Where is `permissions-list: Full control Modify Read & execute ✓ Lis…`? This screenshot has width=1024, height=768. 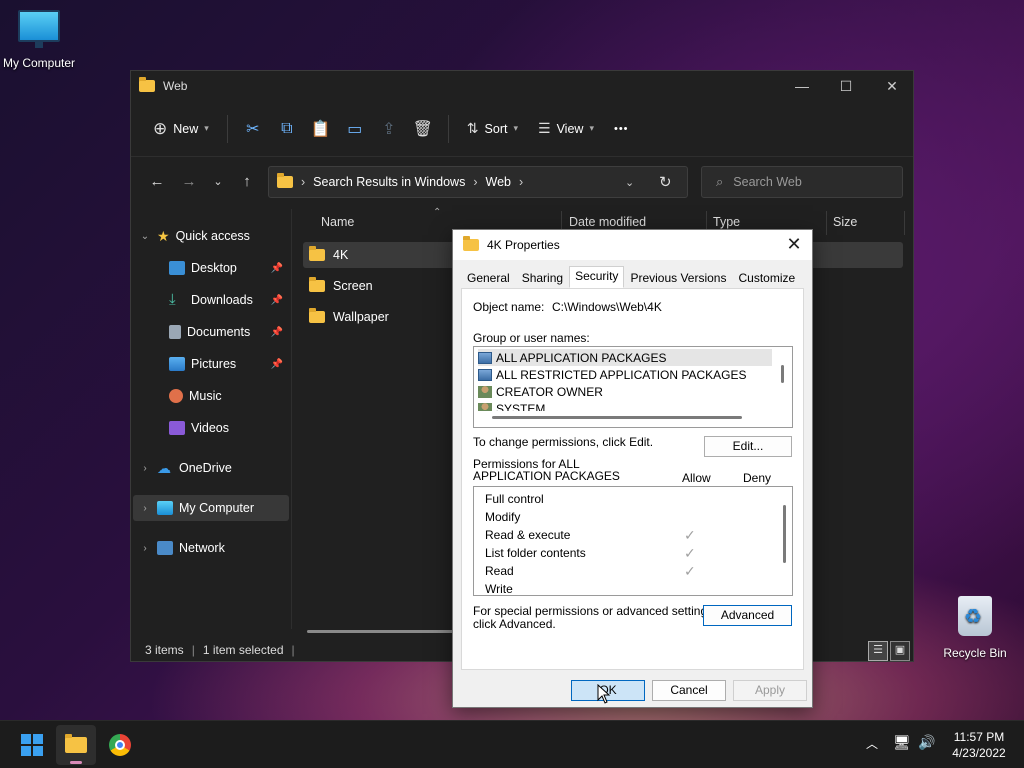 permissions-list: Full control Modify Read & execute ✓ Lis… is located at coordinates (633, 541).